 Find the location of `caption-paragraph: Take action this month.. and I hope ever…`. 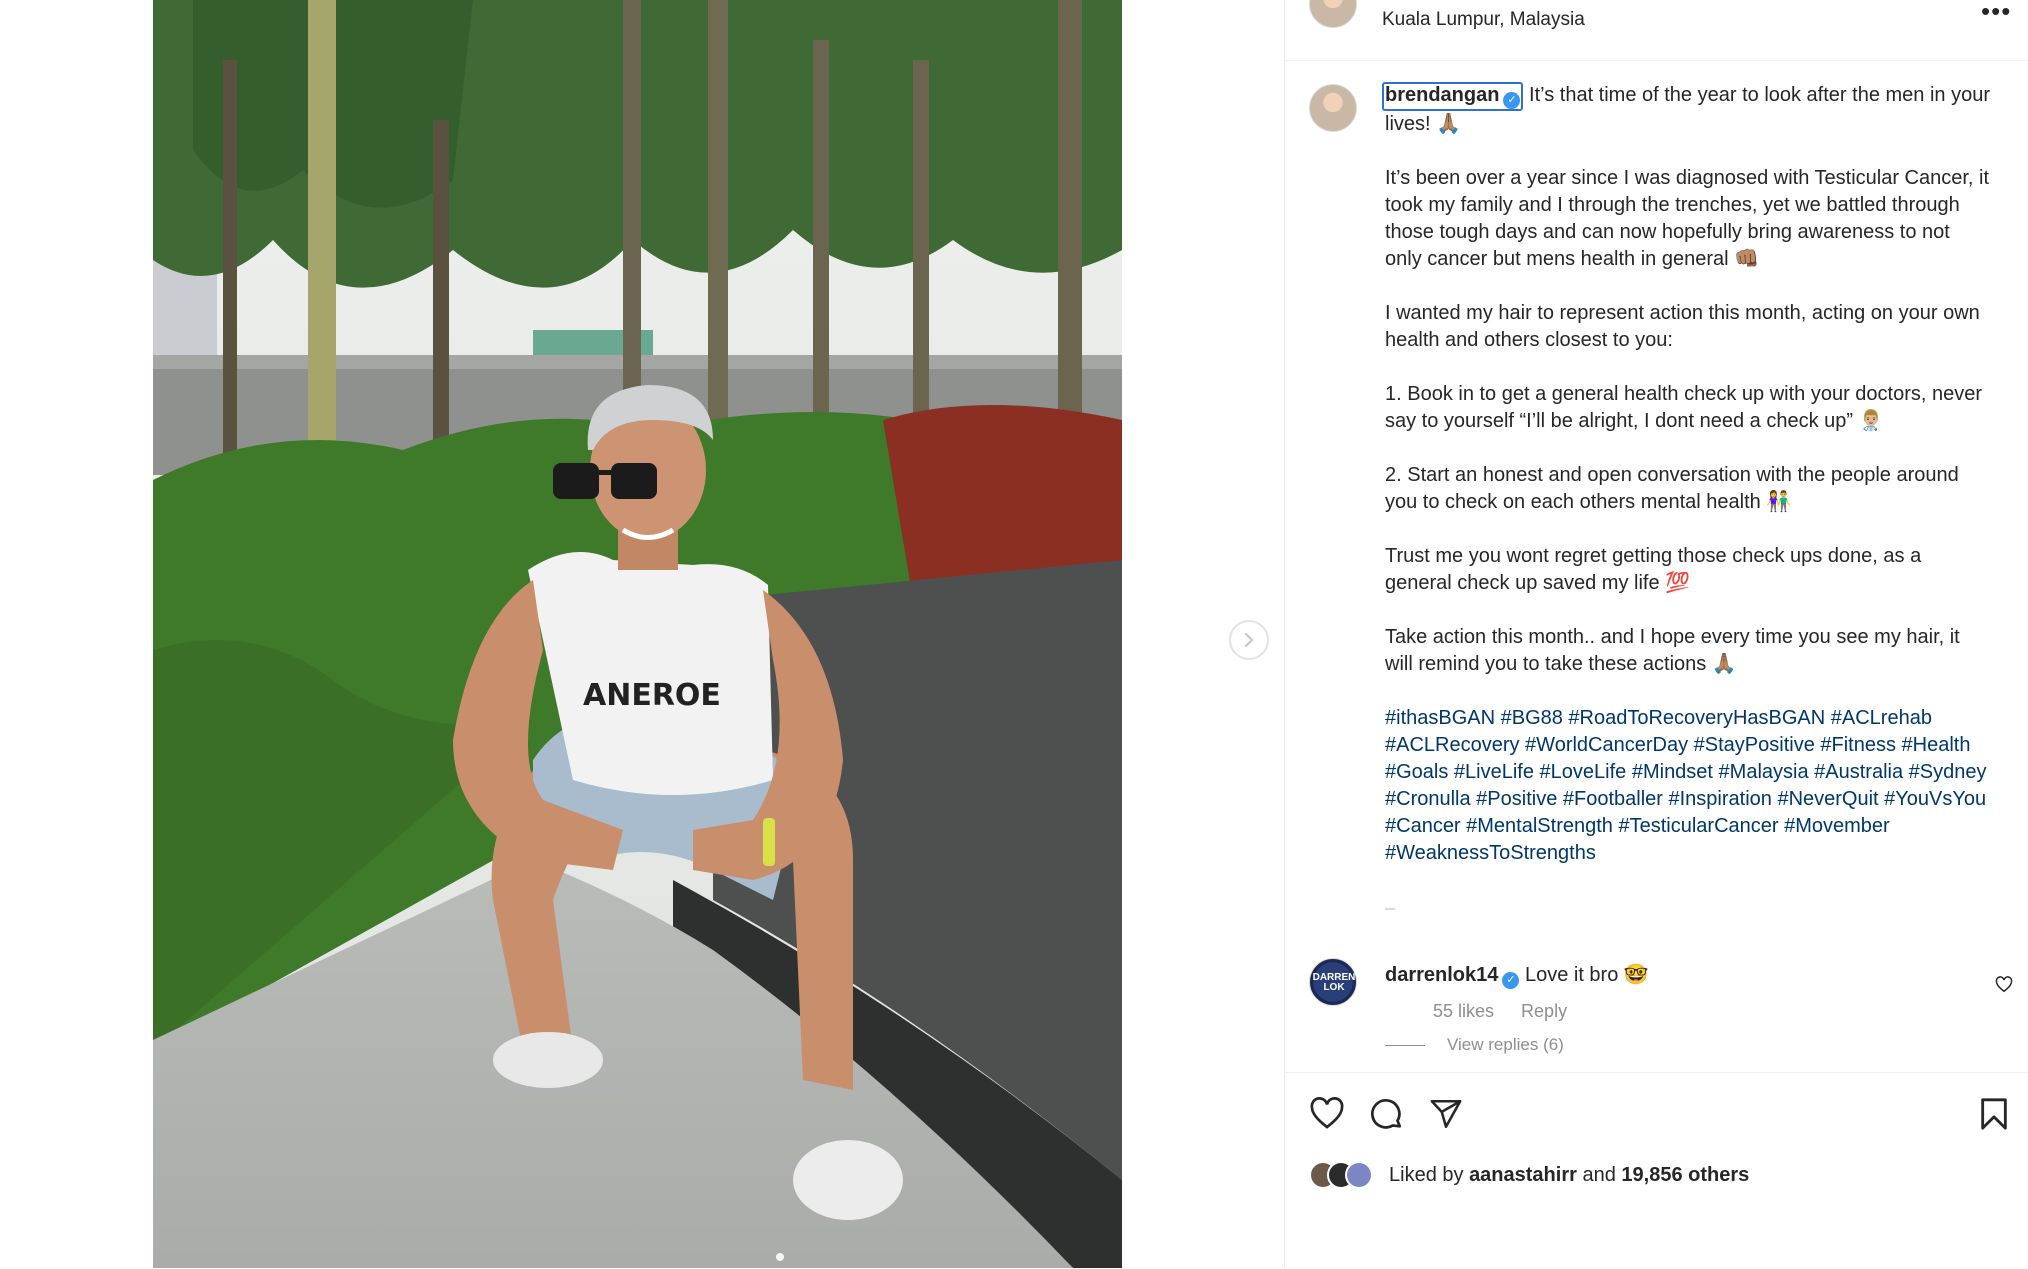

caption-paragraph: Take action this month.. and I hope ever… is located at coordinates (1672, 650).